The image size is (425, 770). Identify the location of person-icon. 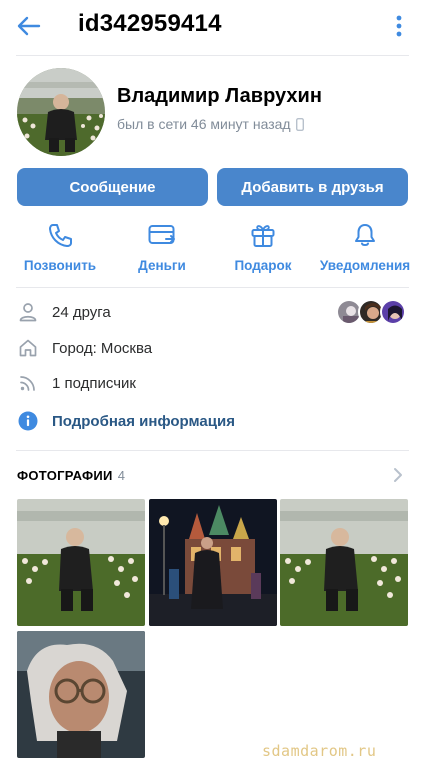
(28, 312).